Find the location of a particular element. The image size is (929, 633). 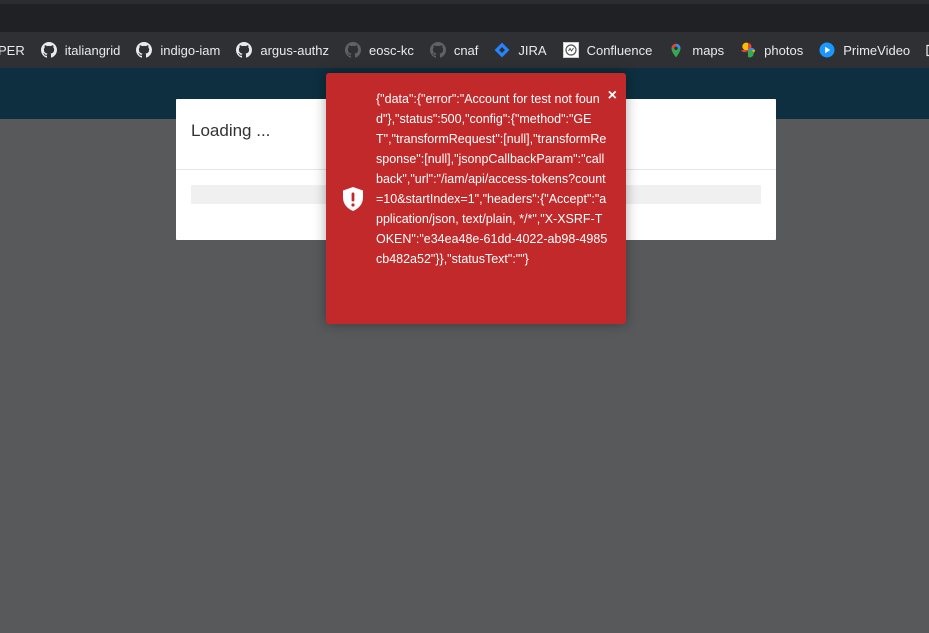

bookmark-label: cnaf is located at coordinates (466, 50).